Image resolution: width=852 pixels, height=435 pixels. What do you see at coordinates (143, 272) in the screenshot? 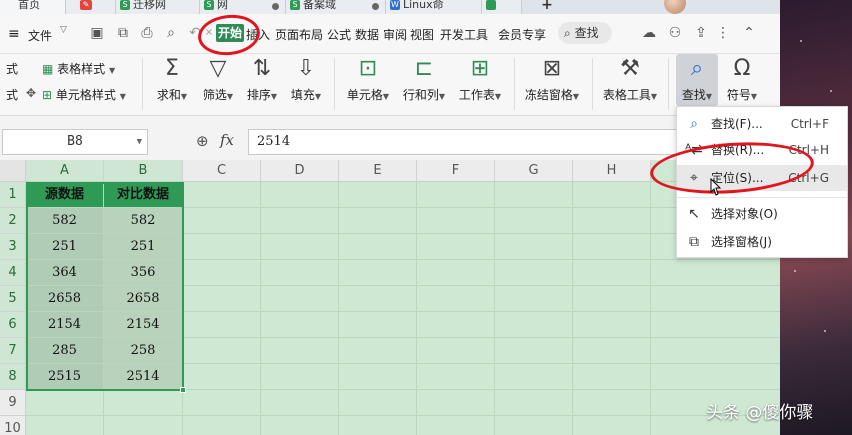
I see `data-cell: 356` at bounding box center [143, 272].